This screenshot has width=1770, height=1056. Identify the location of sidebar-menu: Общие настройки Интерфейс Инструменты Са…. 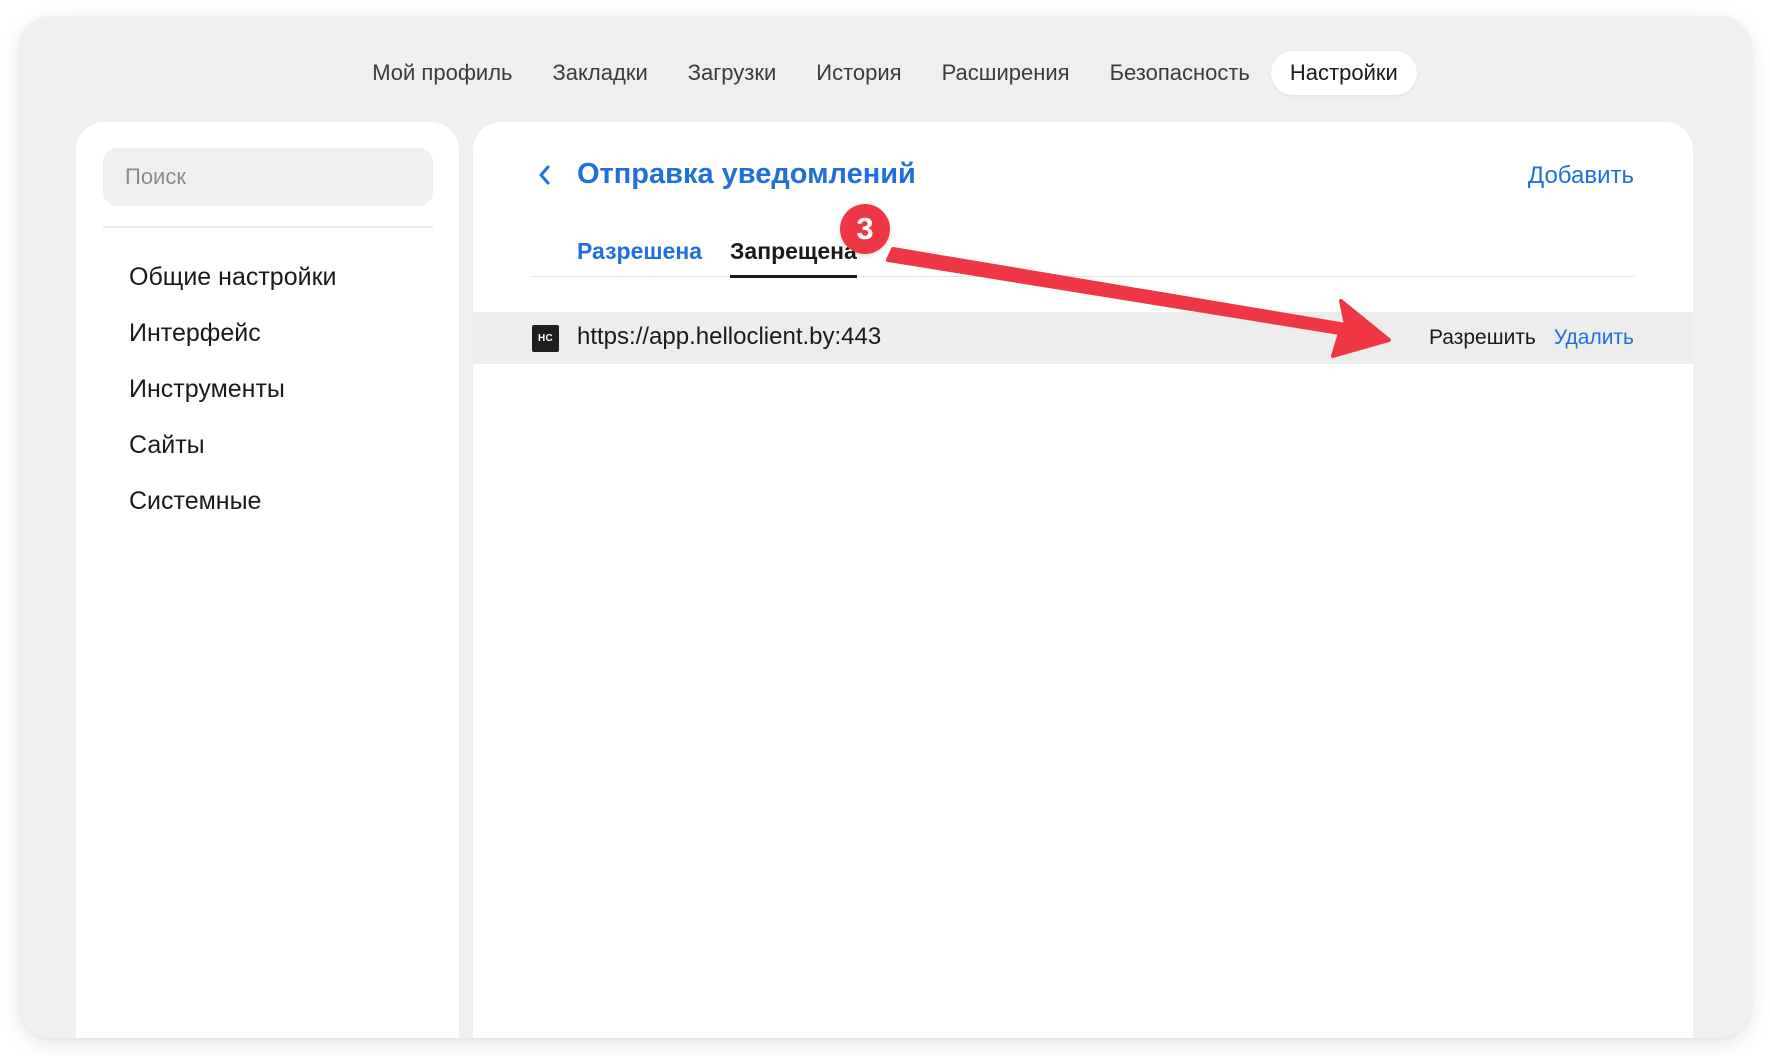
(232, 397).